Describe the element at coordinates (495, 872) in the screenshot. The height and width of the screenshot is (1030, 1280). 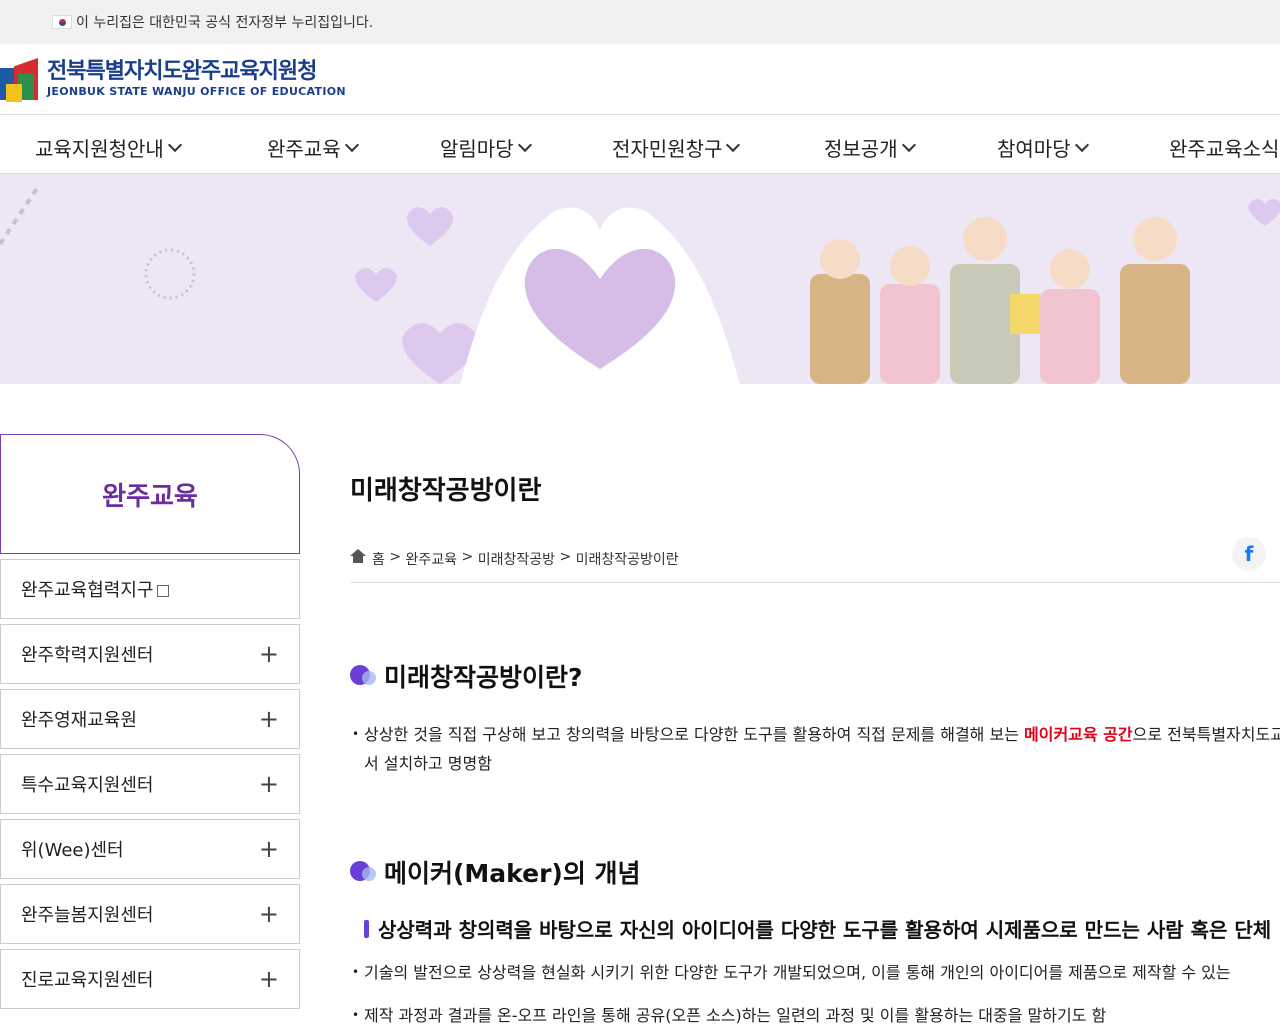
I see `section-heading-maker: 메이커(Maker)의 개념` at that location.